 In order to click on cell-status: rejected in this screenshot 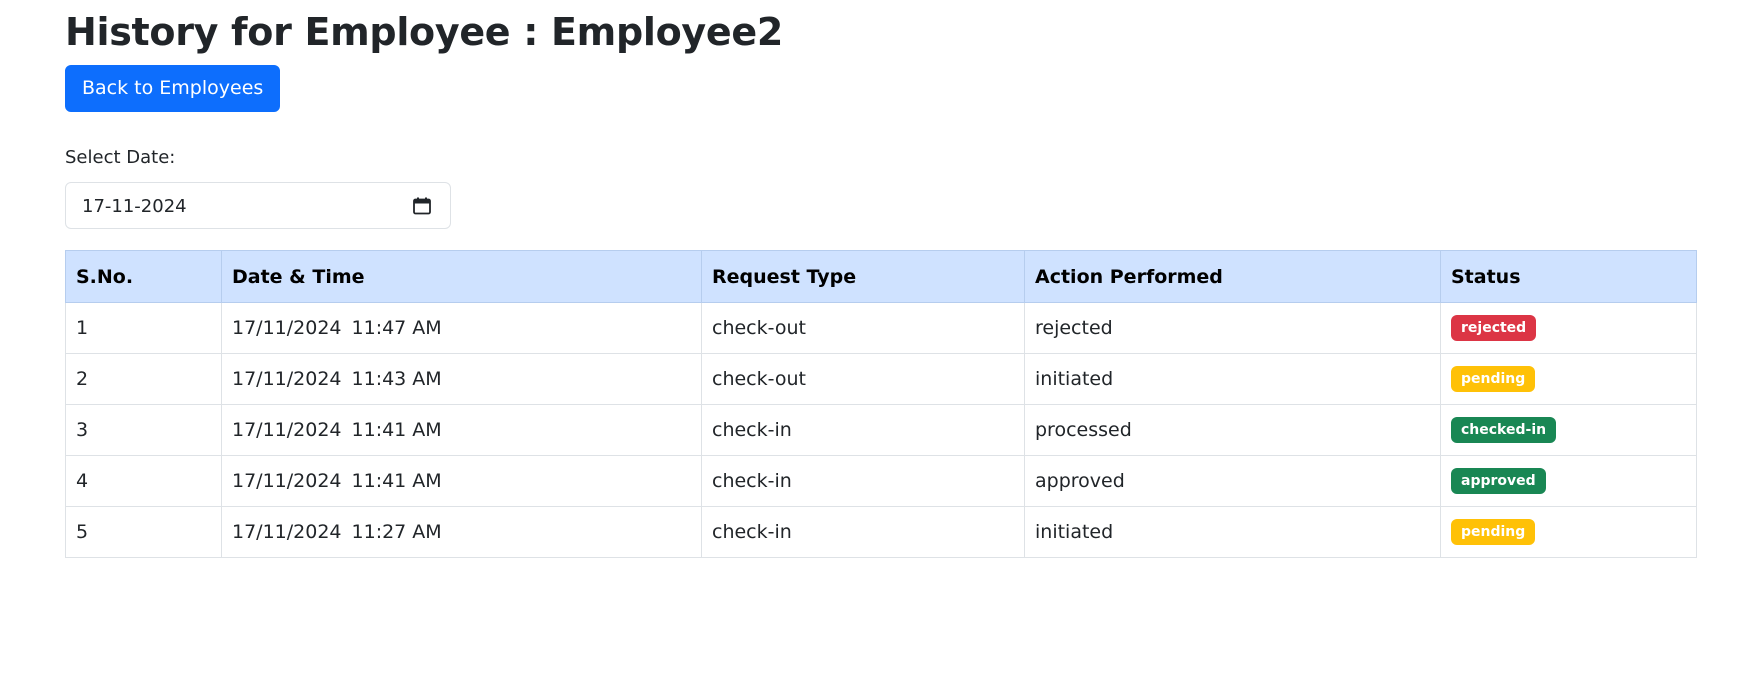, I will do `click(1568, 328)`.